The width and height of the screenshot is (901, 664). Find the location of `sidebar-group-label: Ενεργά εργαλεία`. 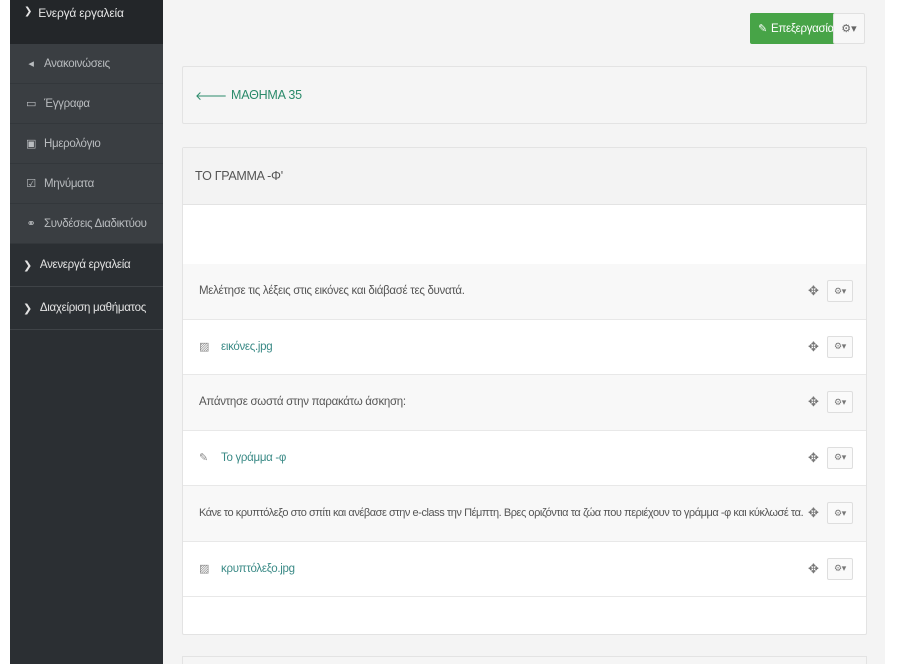

sidebar-group-label: Ενεργά εργαλεία is located at coordinates (81, 13).